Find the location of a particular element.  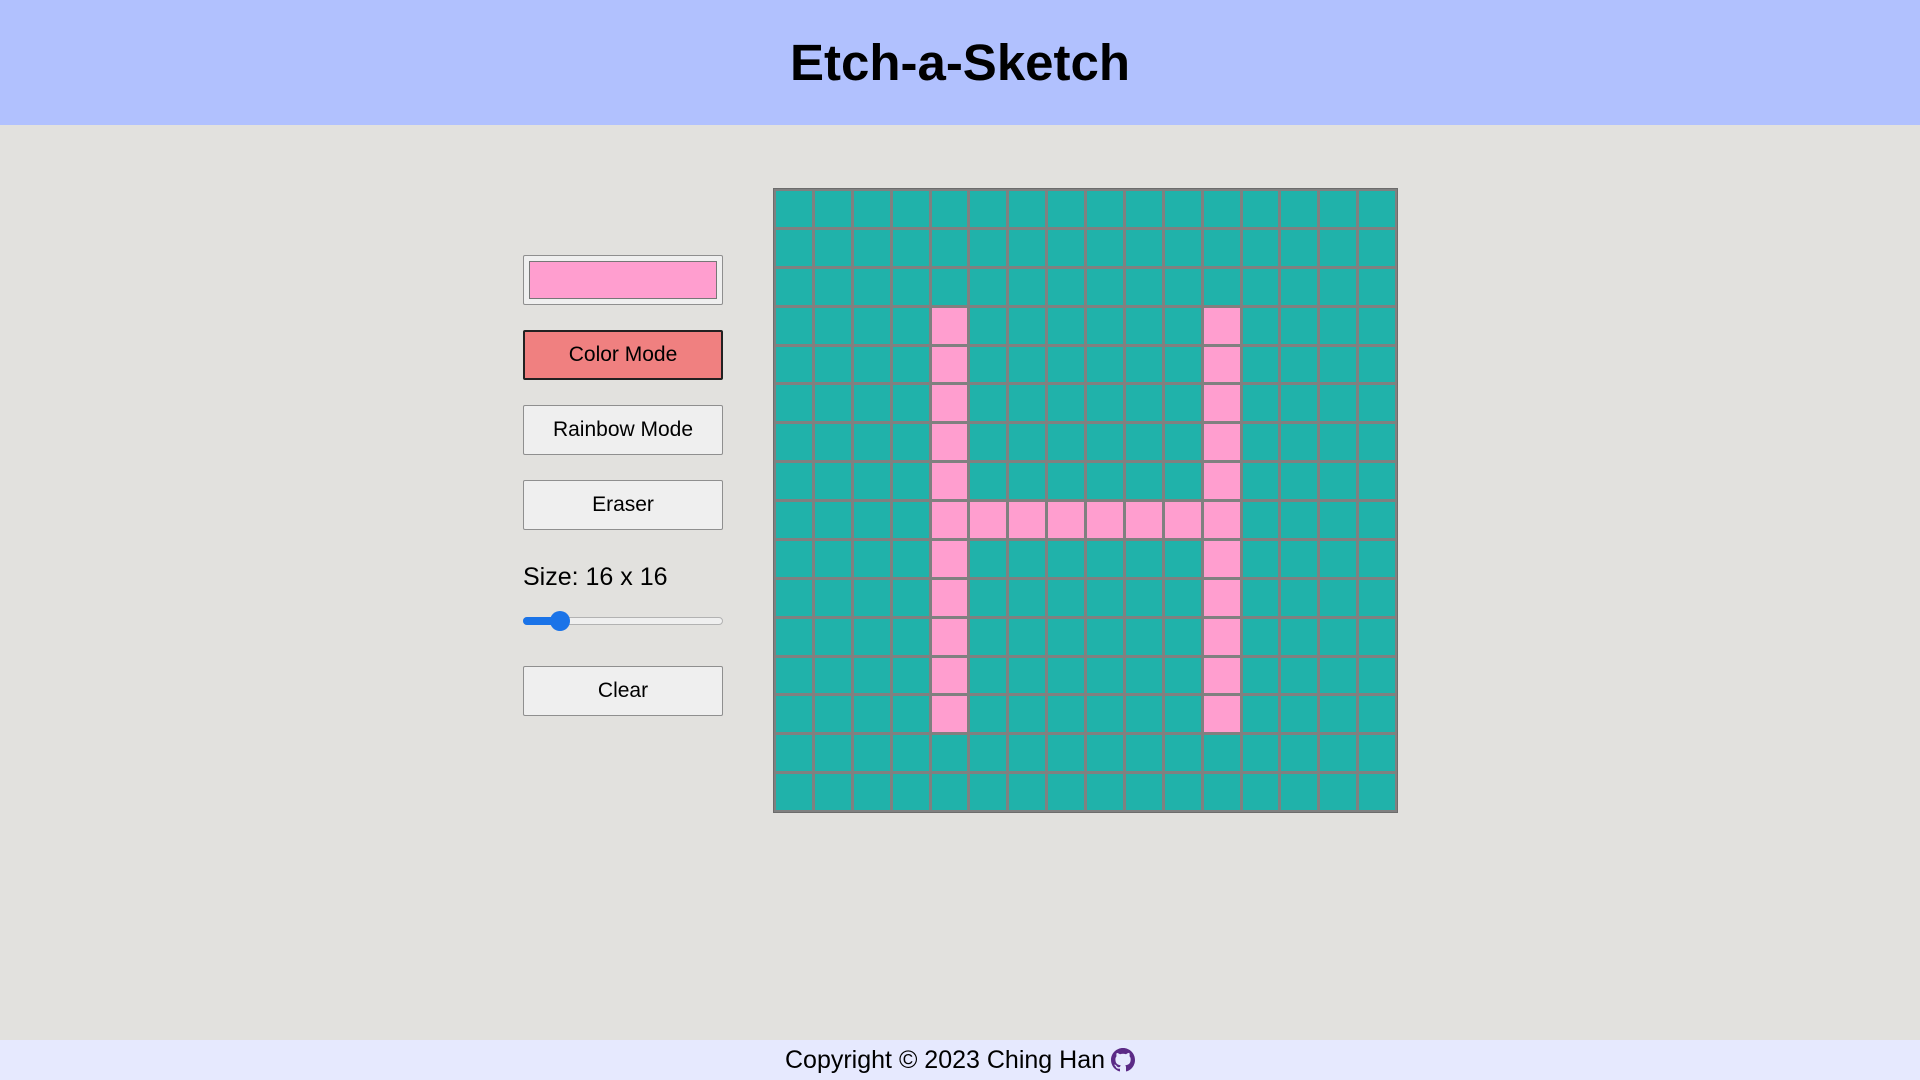

color-mode-button: Color Mode is located at coordinates (623, 355).